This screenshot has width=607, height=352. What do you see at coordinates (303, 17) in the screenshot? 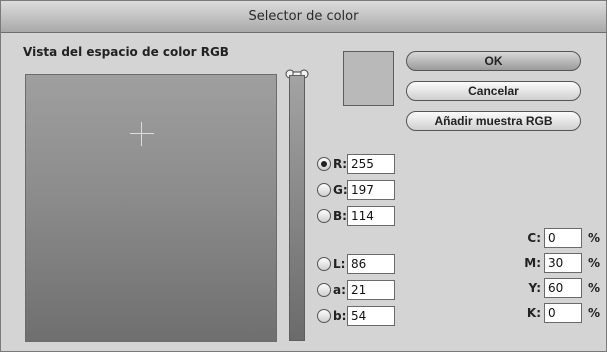
I see `window-title: Selector de color` at bounding box center [303, 17].